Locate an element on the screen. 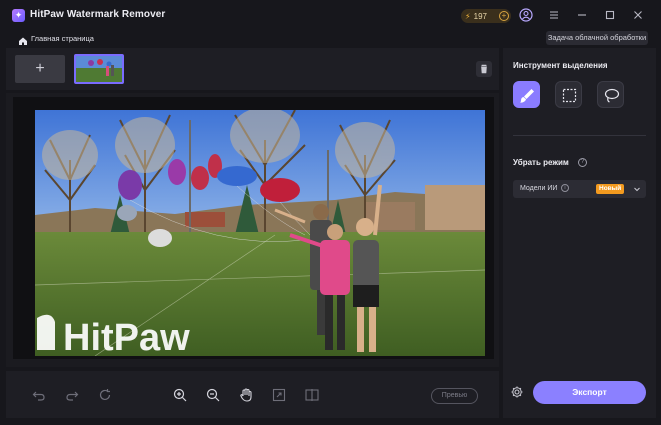 This screenshot has height=425, width=661. trash-icon is located at coordinates (484, 69).